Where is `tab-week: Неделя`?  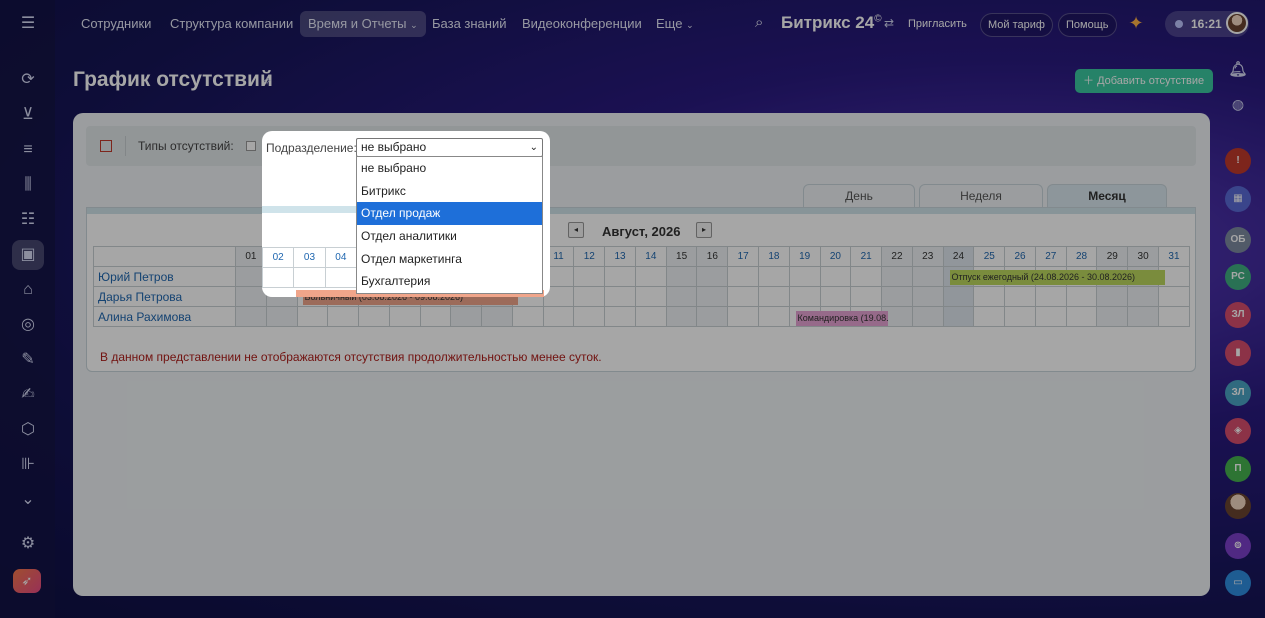
tab-week: Неделя is located at coordinates (981, 196).